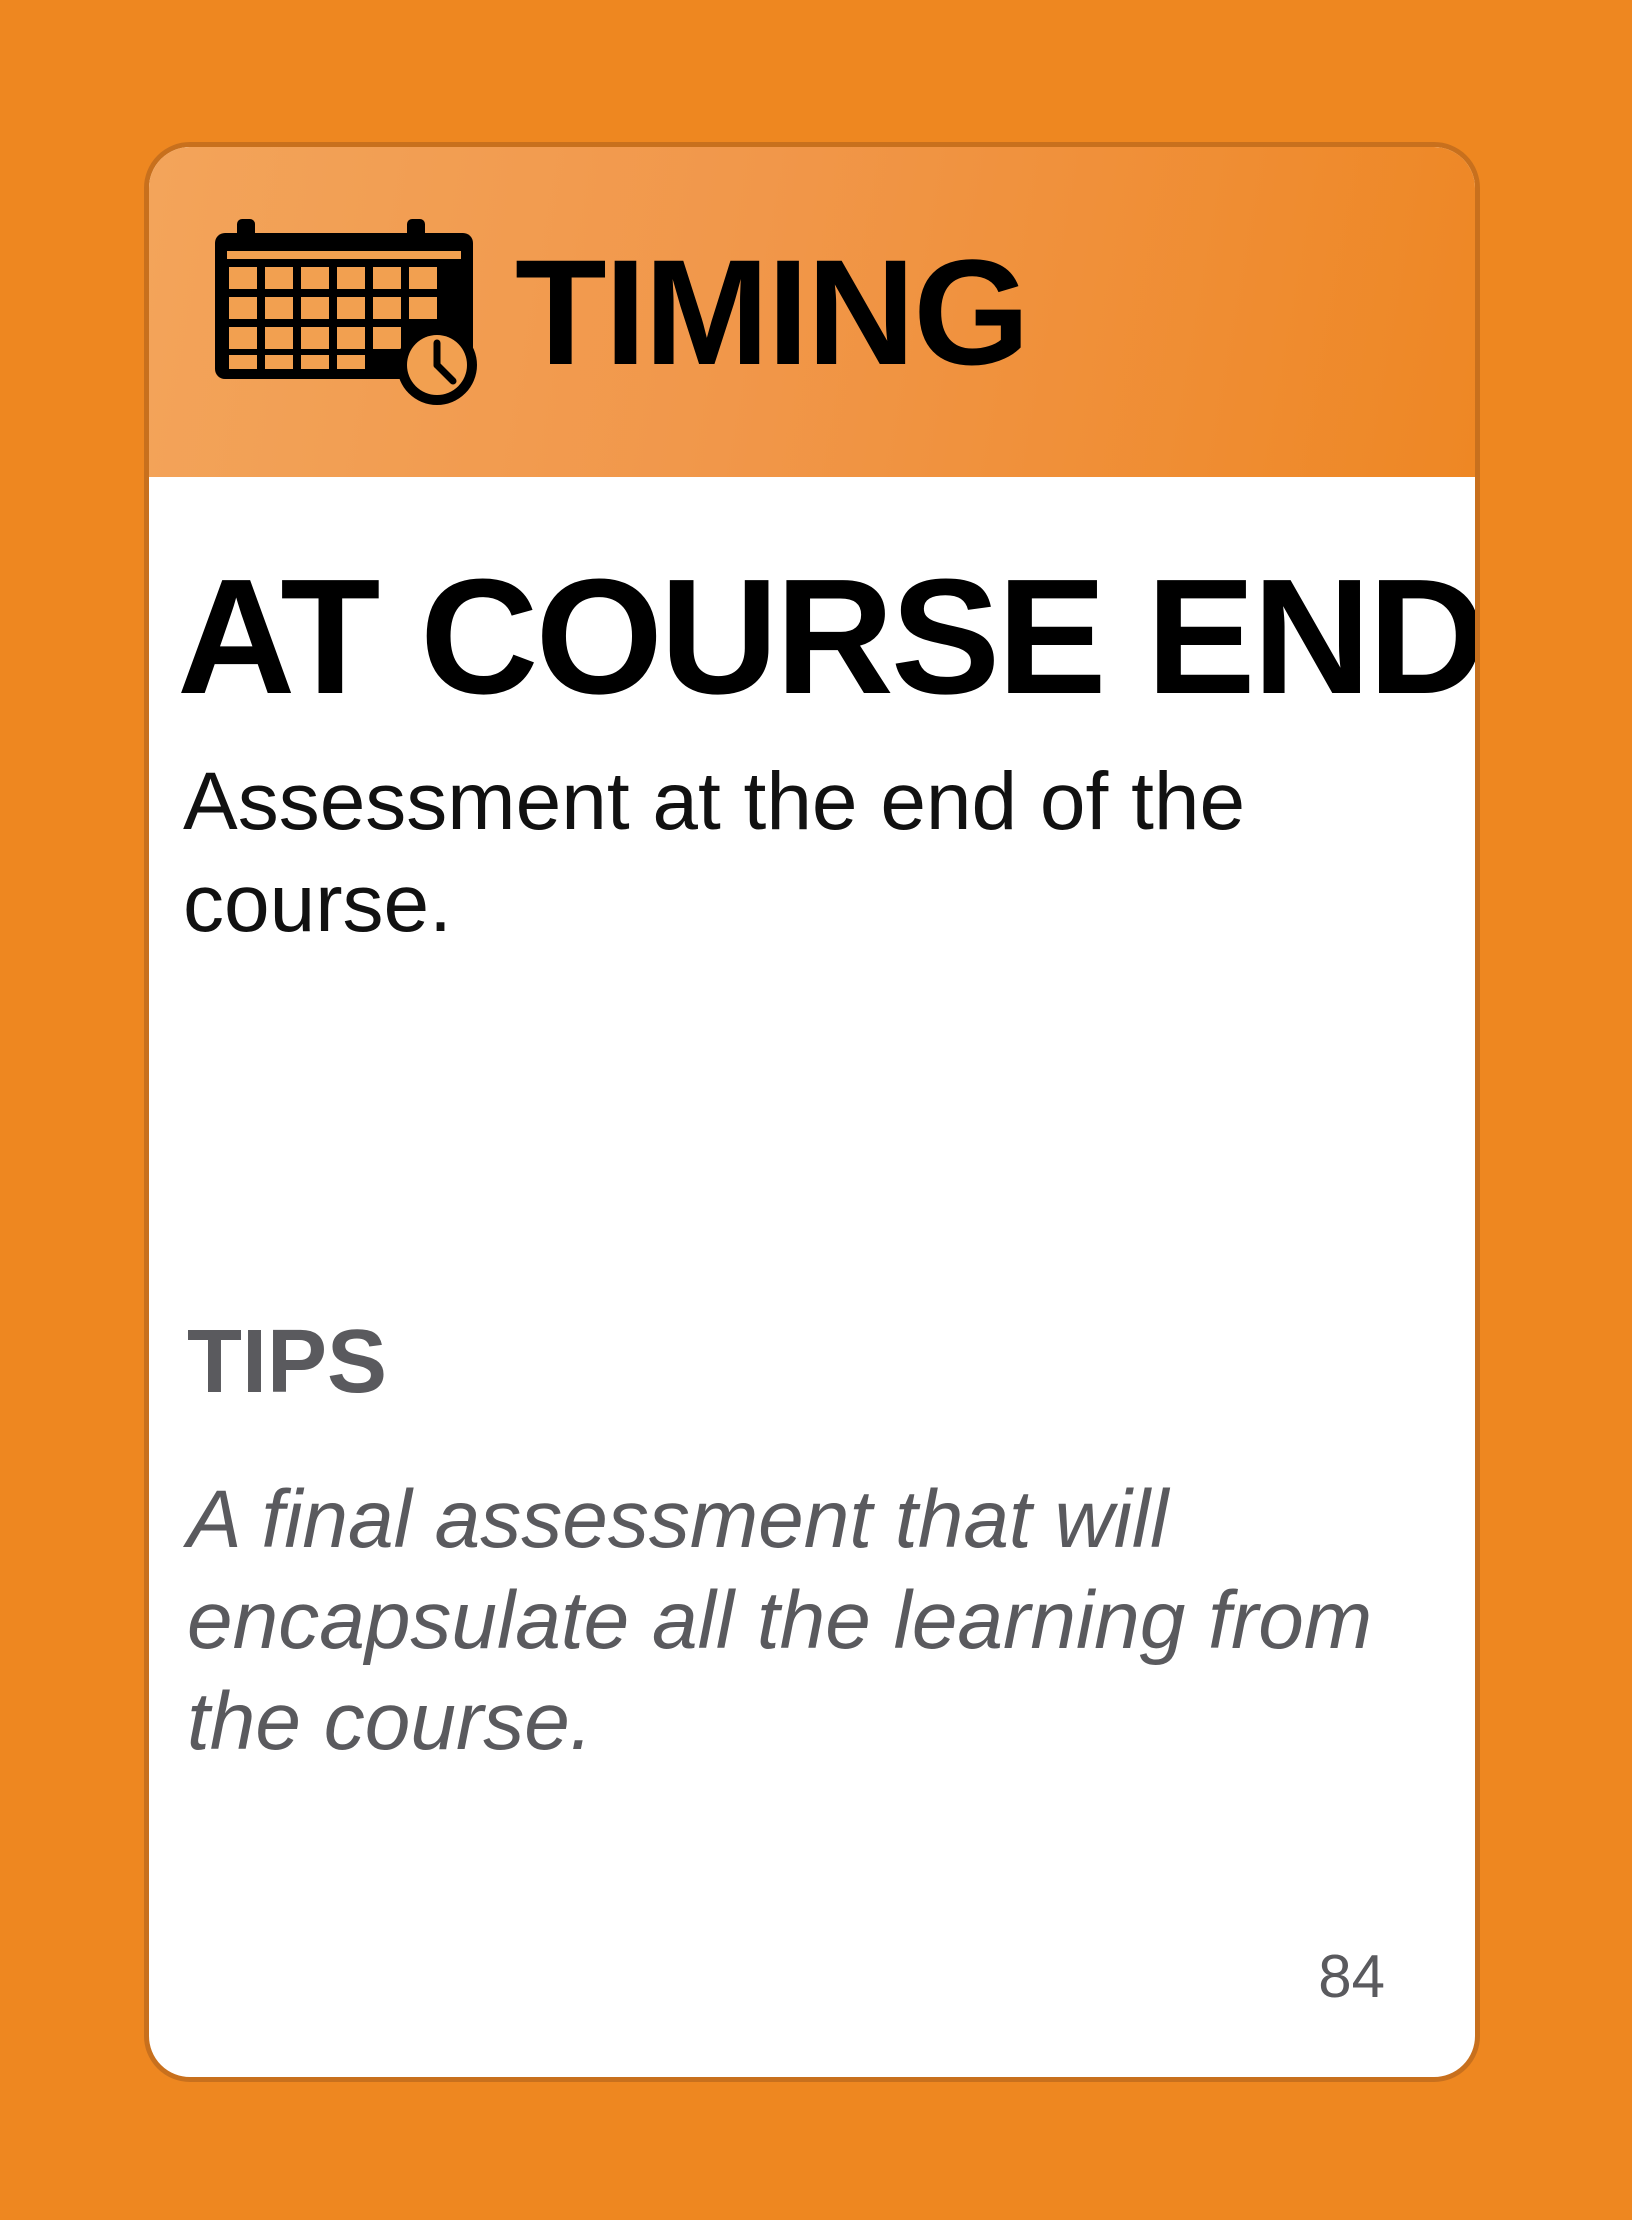  What do you see at coordinates (828, 636) in the screenshot?
I see `card-title: AT COURSE END` at bounding box center [828, 636].